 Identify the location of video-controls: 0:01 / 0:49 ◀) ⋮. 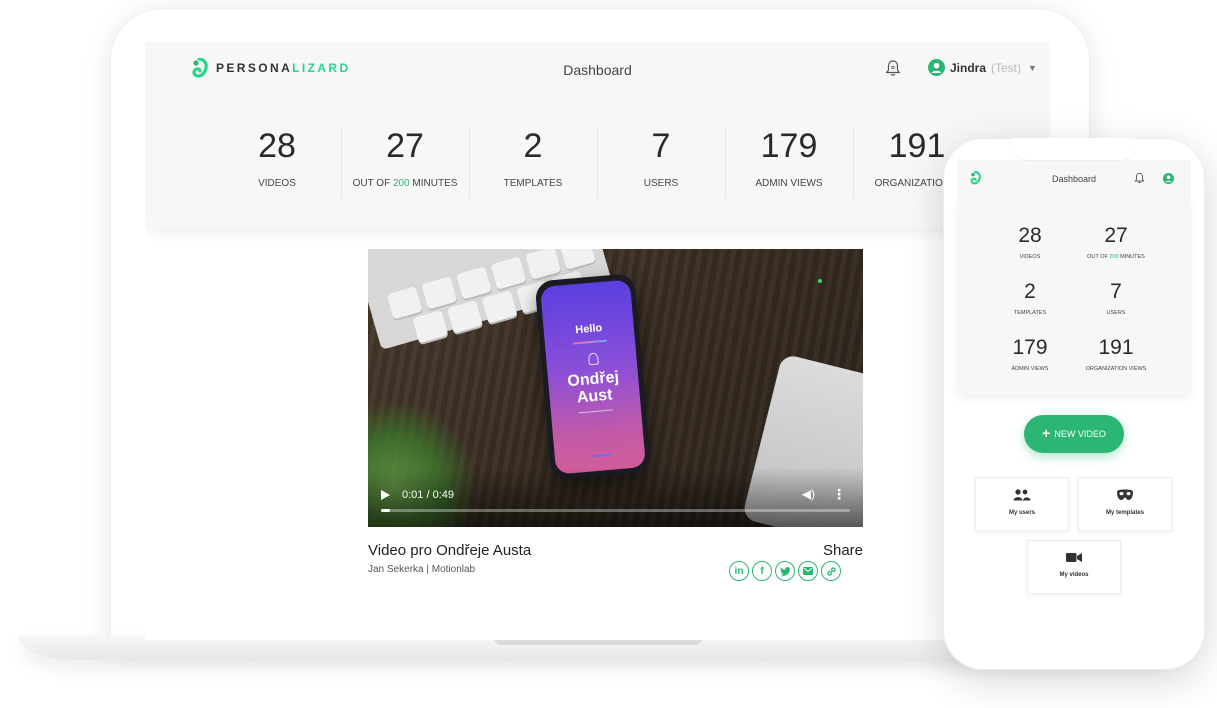
(615, 497).